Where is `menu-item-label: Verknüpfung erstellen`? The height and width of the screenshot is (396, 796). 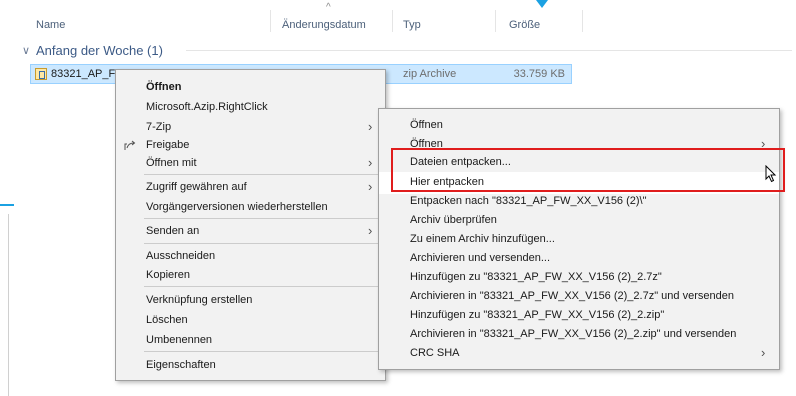 menu-item-label: Verknüpfung erstellen is located at coordinates (199, 300).